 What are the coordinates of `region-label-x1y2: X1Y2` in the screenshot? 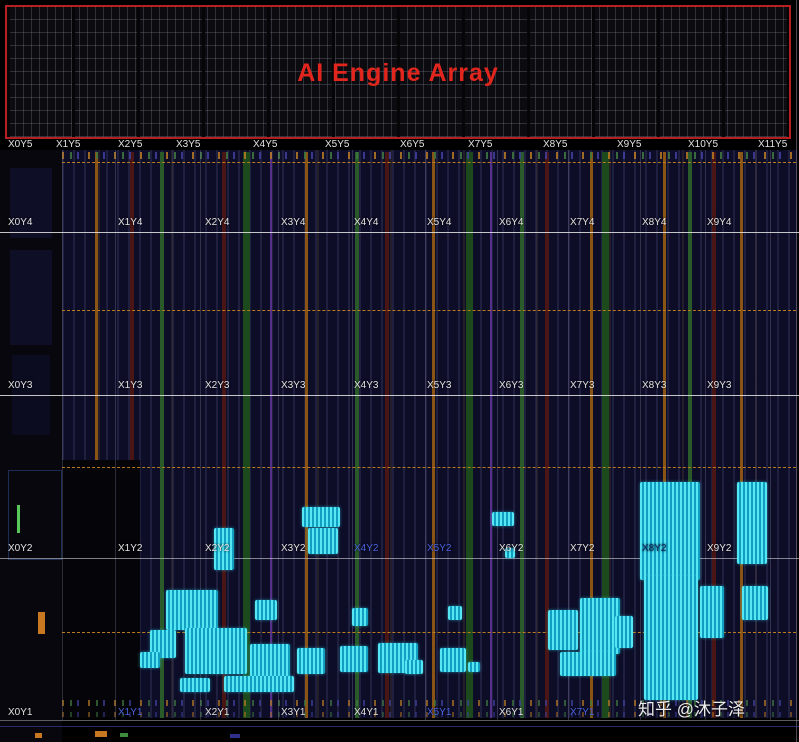 It's located at (130, 548).